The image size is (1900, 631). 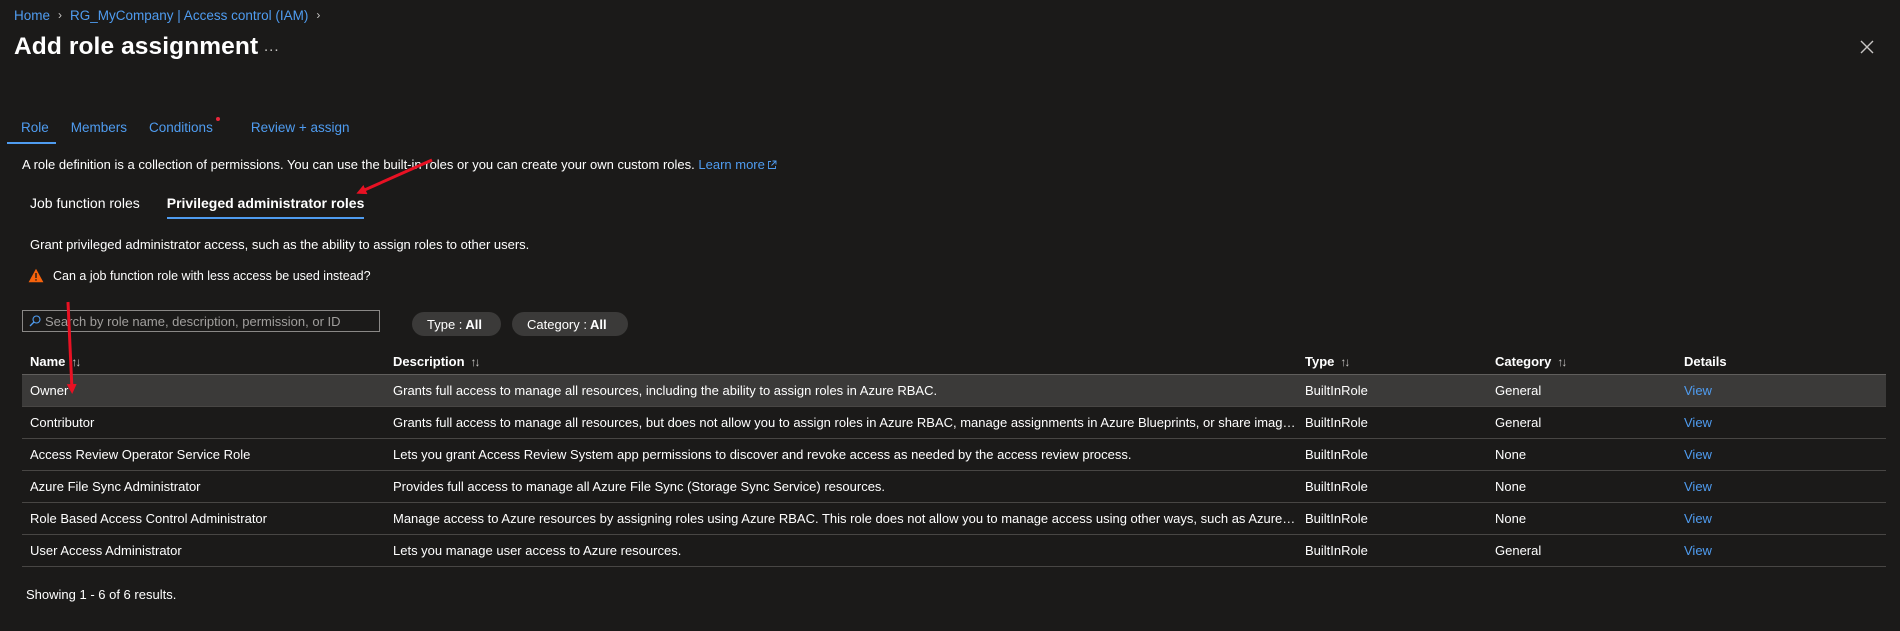 I want to click on role-name: Azure File Sync Administrator, so click(x=115, y=486).